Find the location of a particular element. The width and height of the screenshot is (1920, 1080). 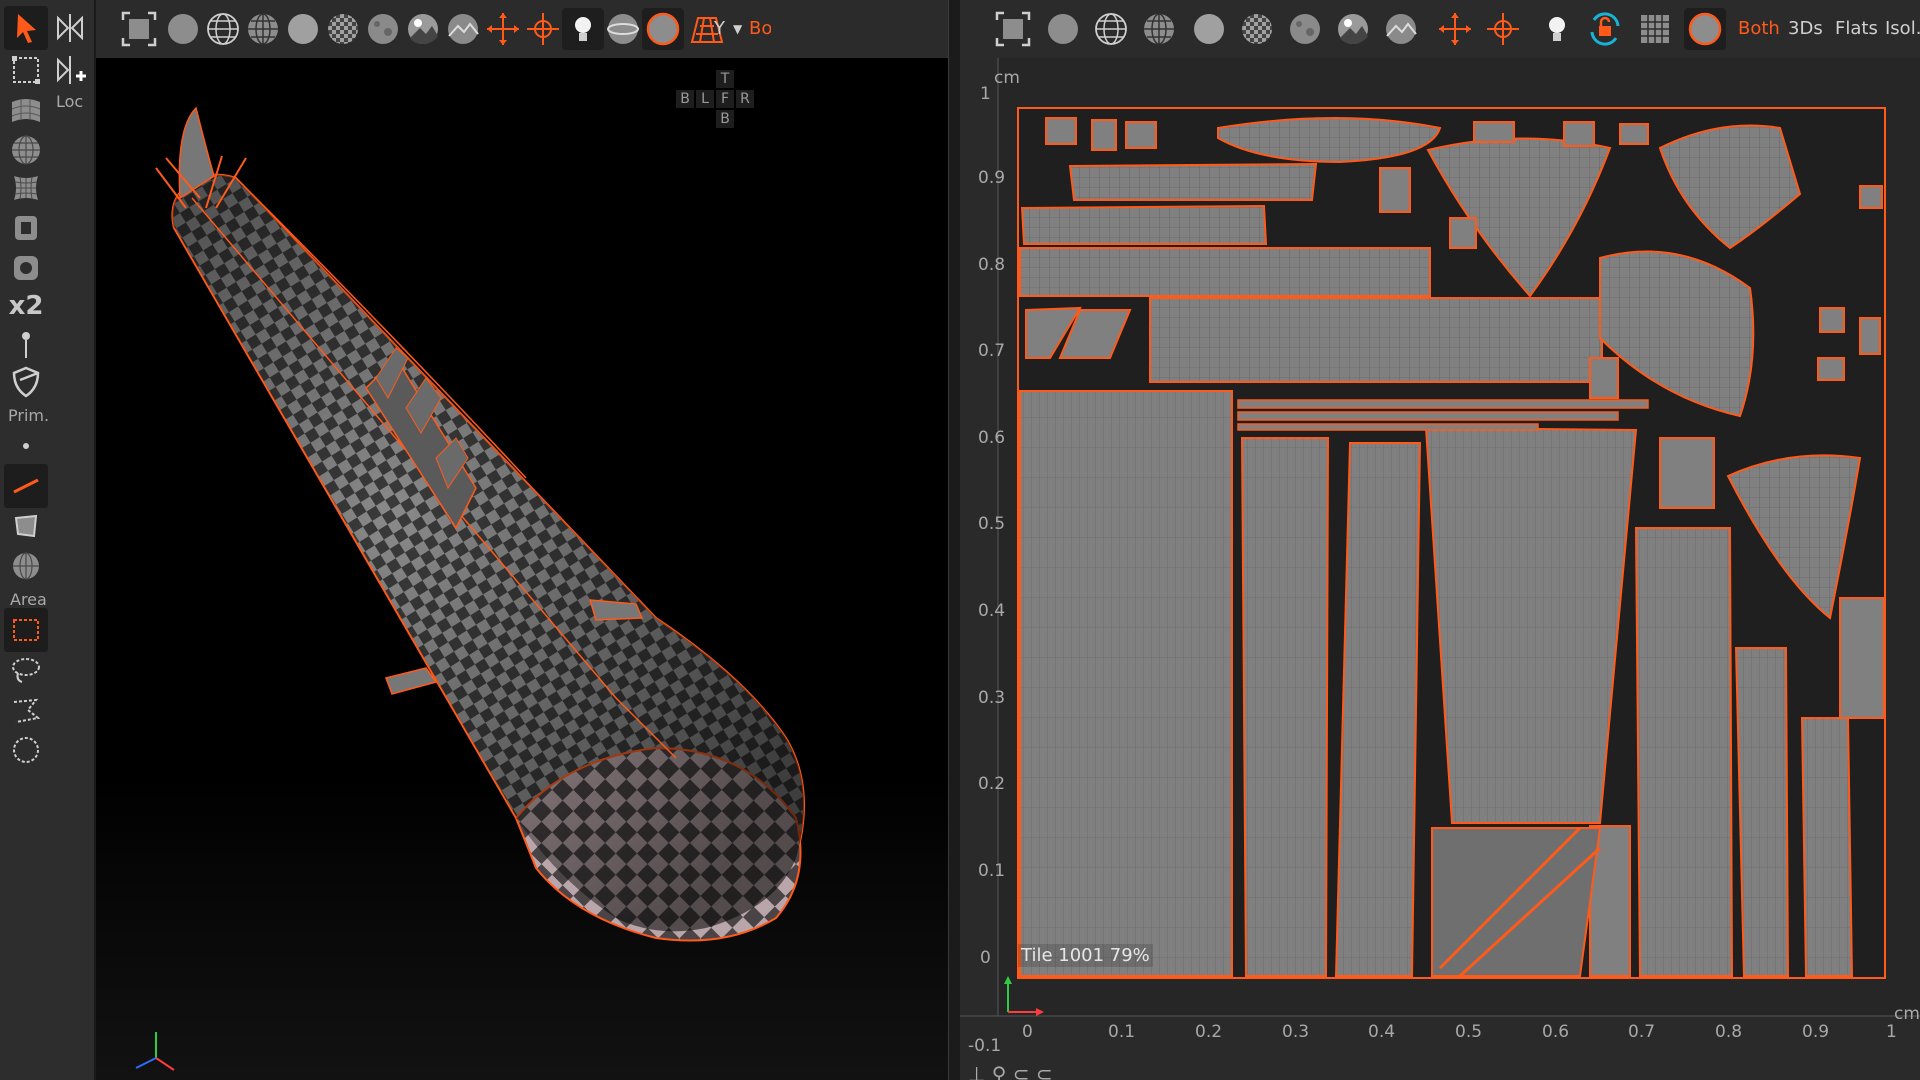

snap-icon: ⊥ ⚲ ⊂ ⊂ is located at coordinates (1010, 1071).